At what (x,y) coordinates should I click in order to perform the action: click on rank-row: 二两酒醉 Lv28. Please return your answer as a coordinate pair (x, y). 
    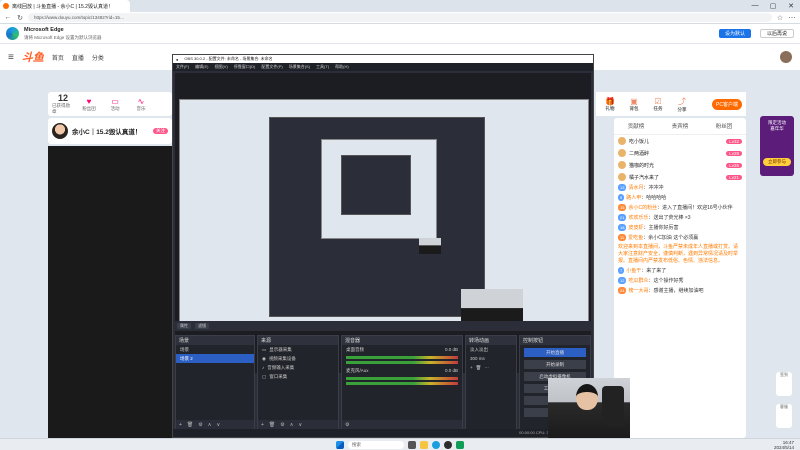
    Looking at the image, I should click on (680, 153).